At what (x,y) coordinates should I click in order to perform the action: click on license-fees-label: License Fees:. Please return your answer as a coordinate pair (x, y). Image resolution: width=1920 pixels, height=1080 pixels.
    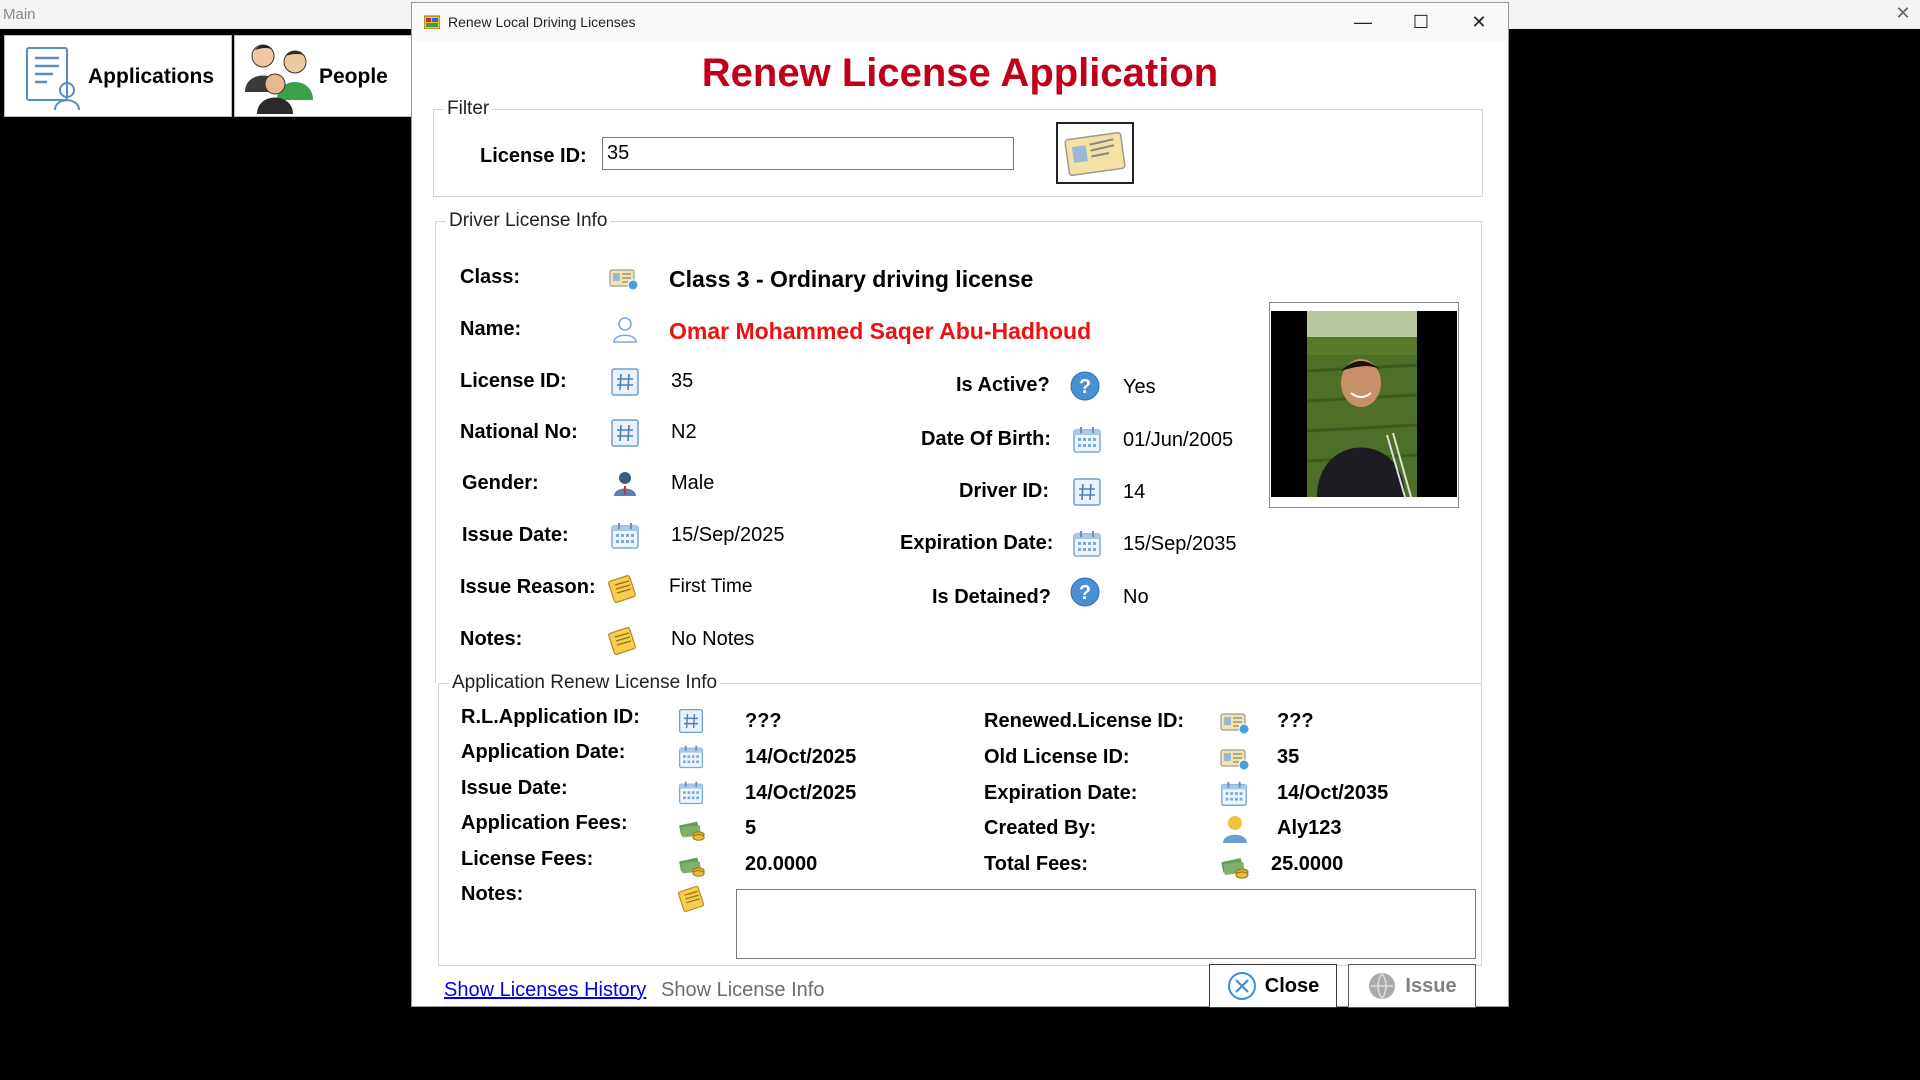
    Looking at the image, I should click on (527, 859).